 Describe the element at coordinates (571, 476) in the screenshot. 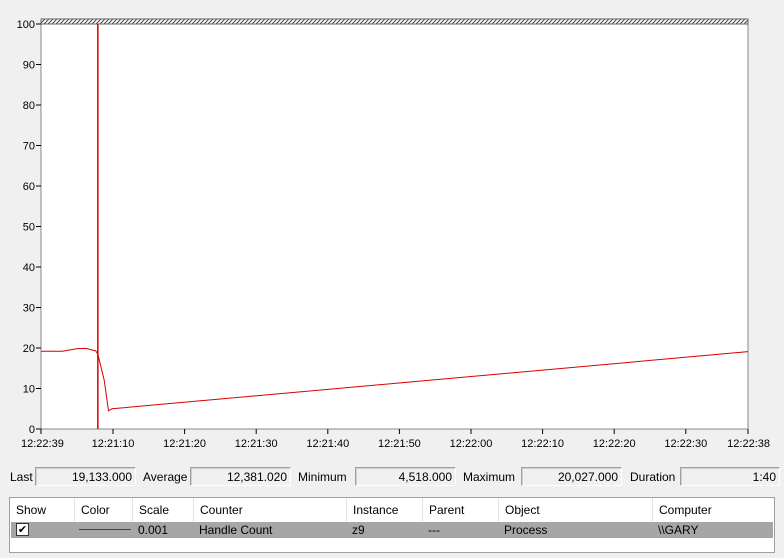

I see `maximum-value: 20,027.000` at that location.